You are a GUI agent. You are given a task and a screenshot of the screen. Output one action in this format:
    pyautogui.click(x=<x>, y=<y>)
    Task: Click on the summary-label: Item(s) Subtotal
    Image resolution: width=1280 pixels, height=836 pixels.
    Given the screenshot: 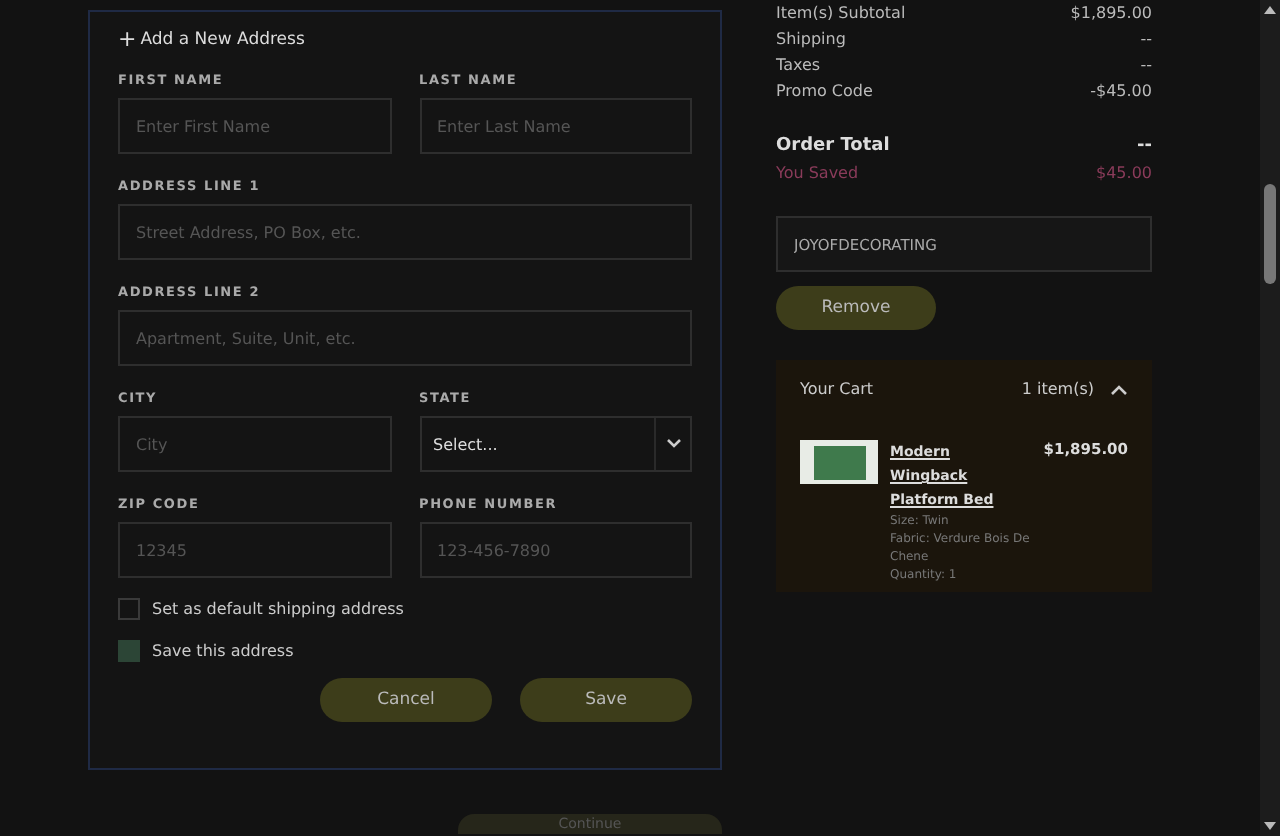 What is the action you would take?
    pyautogui.click(x=841, y=14)
    